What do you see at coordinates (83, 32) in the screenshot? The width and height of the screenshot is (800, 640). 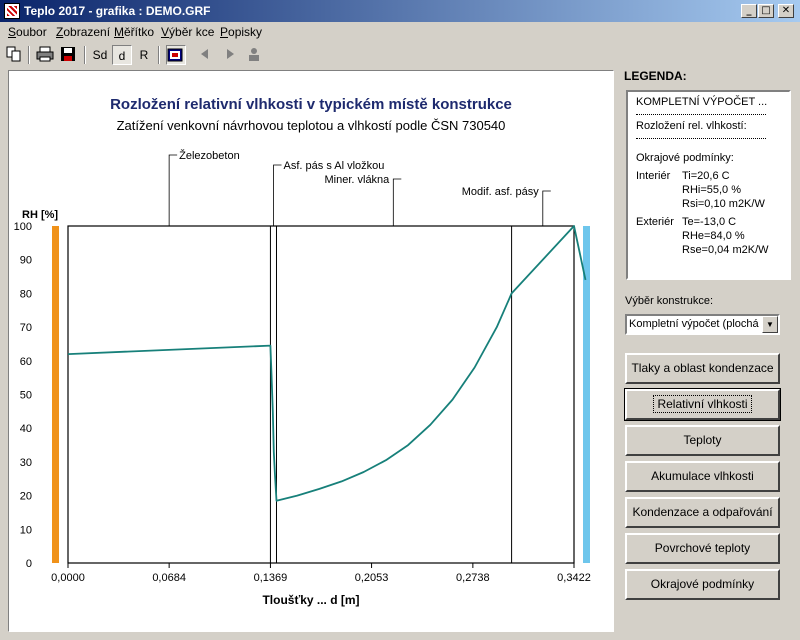 I see `menu-zobrazeni: Zobrazení` at bounding box center [83, 32].